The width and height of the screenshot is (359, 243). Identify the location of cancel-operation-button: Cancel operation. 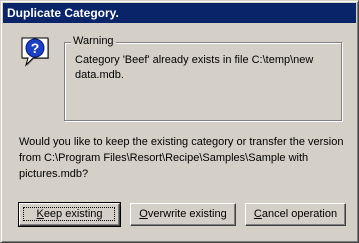
(295, 214).